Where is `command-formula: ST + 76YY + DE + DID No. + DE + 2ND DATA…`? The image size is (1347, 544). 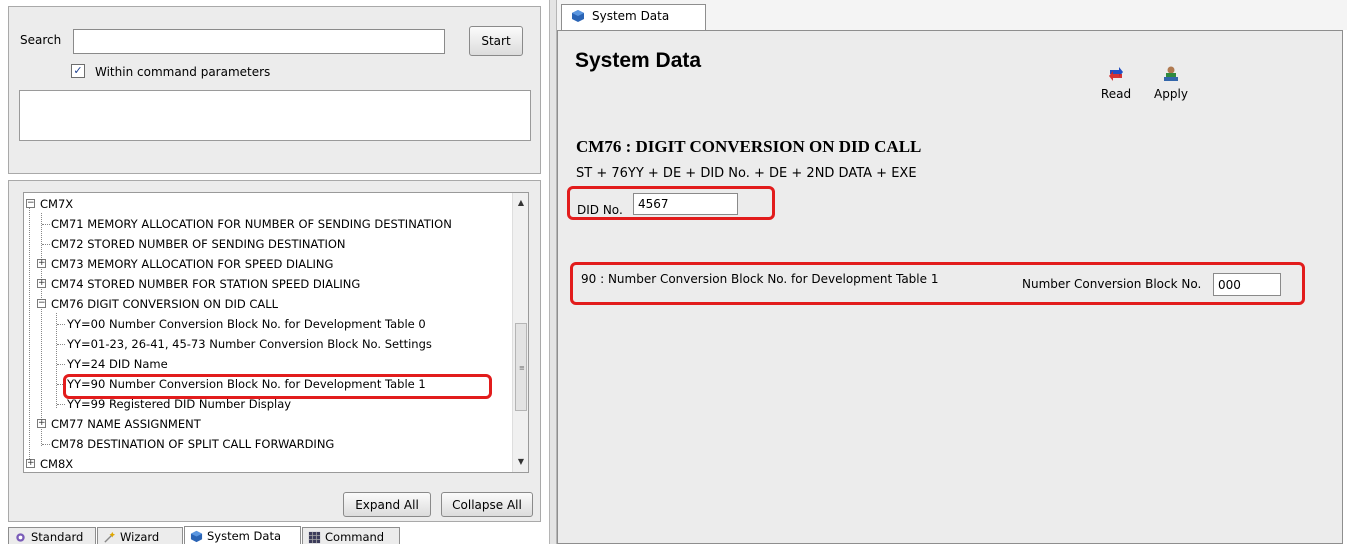 command-formula: ST + 76YY + DE + DID No. + DE + 2ND DATA… is located at coordinates (746, 173).